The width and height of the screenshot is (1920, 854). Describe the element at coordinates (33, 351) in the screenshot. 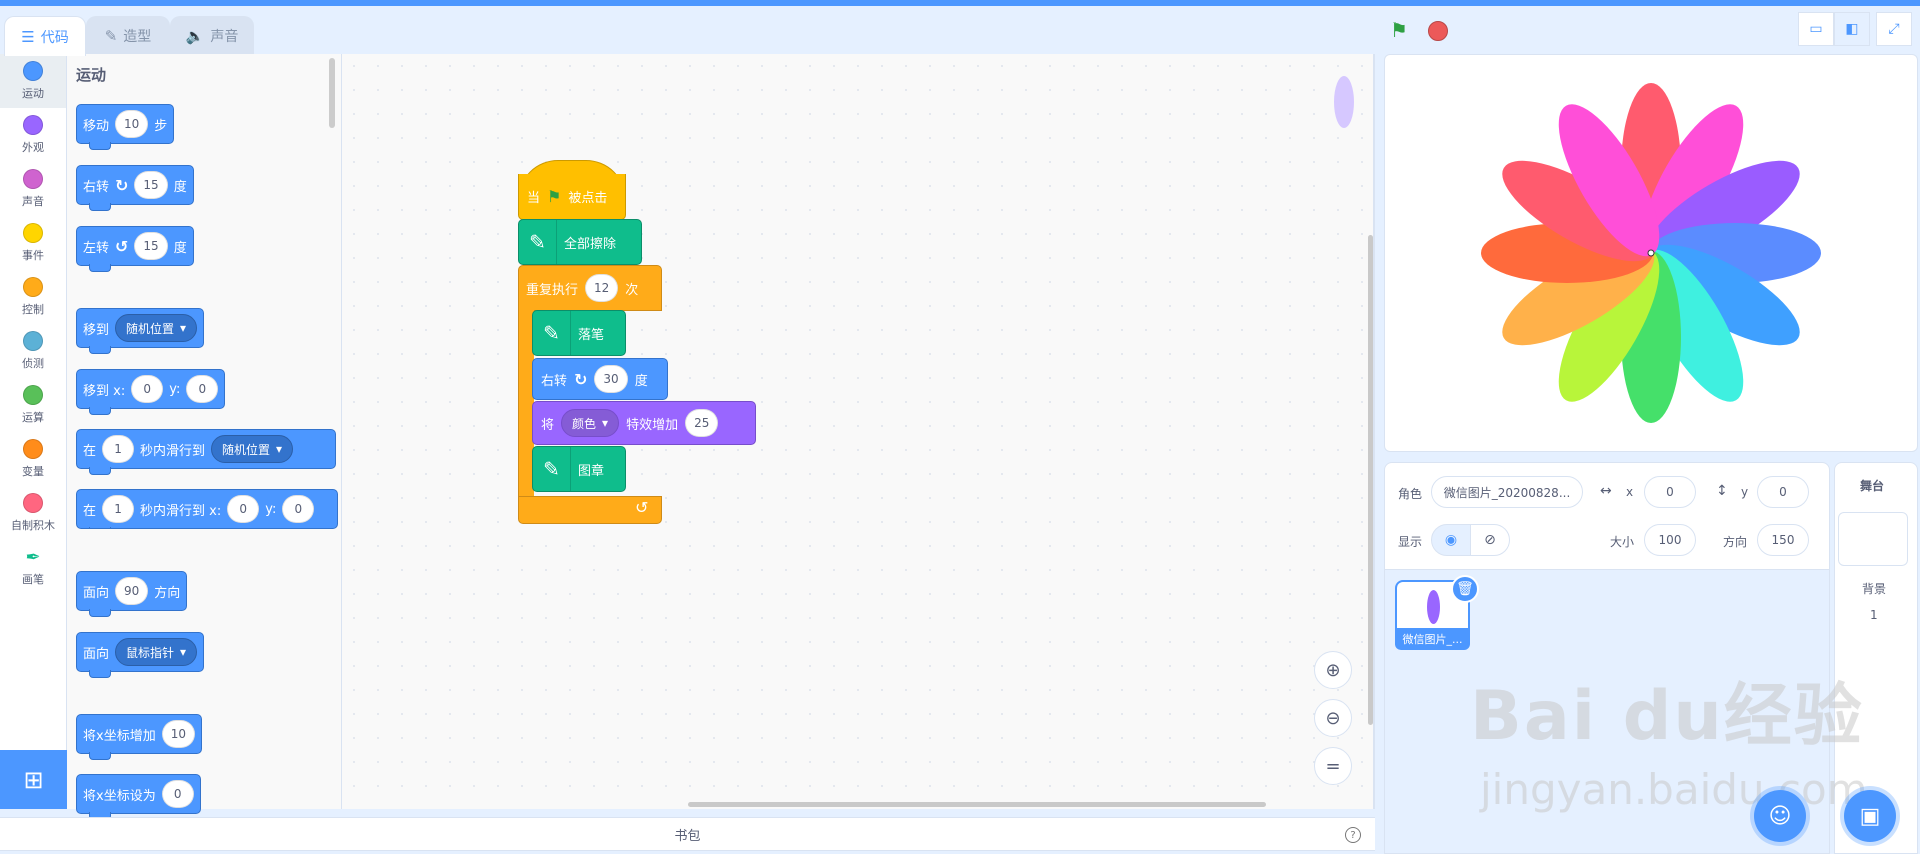

I see `category-sensing: 侦测` at that location.